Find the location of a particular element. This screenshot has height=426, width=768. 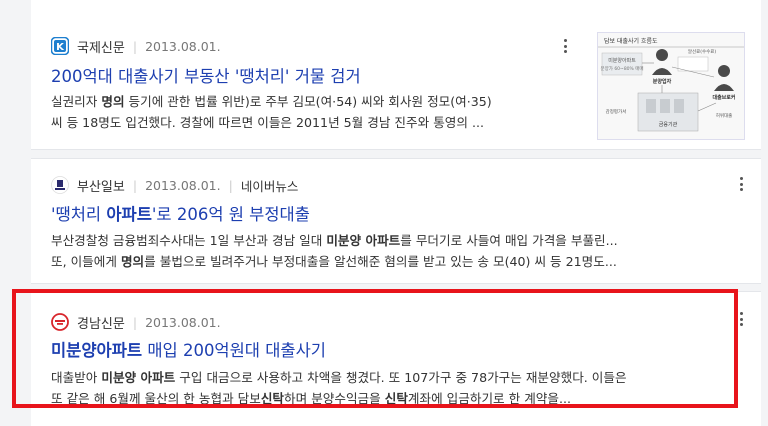

svg-text: 허위대출 is located at coordinates (724, 115).